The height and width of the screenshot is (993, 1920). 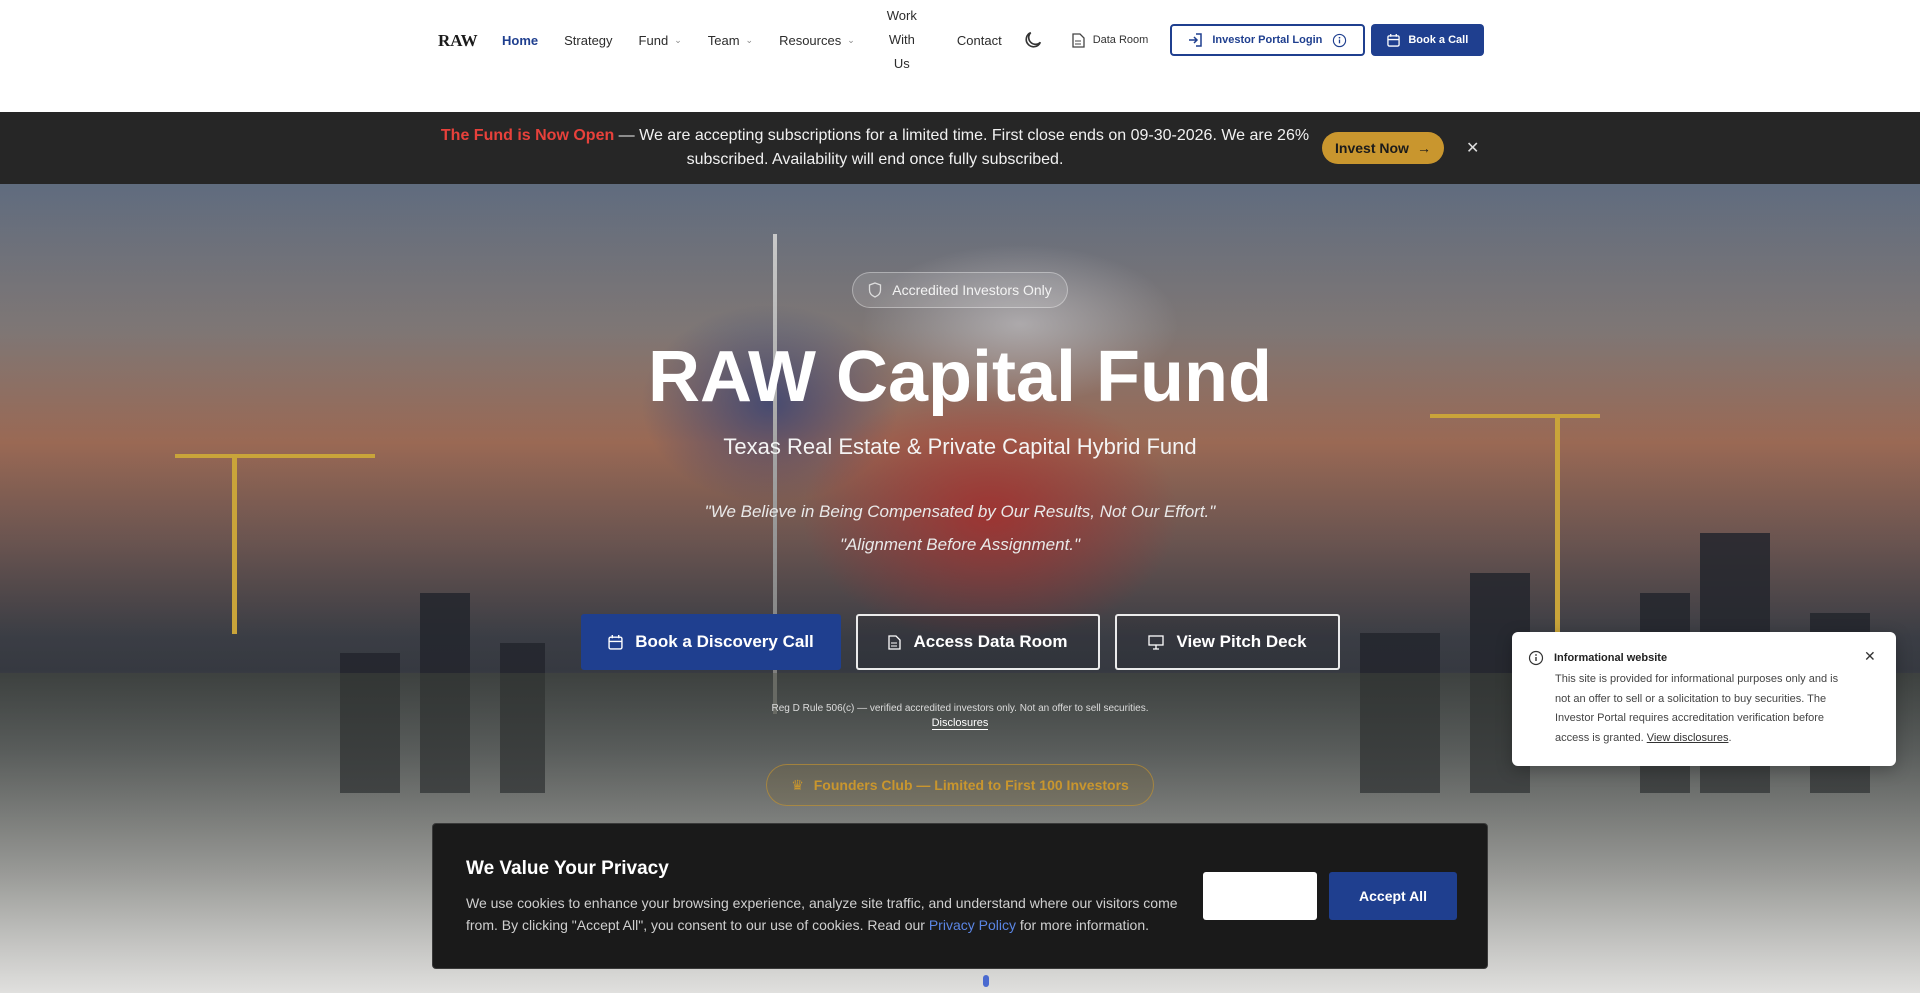 I want to click on invest-now-button: Invest Now →, so click(x=1383, y=148).